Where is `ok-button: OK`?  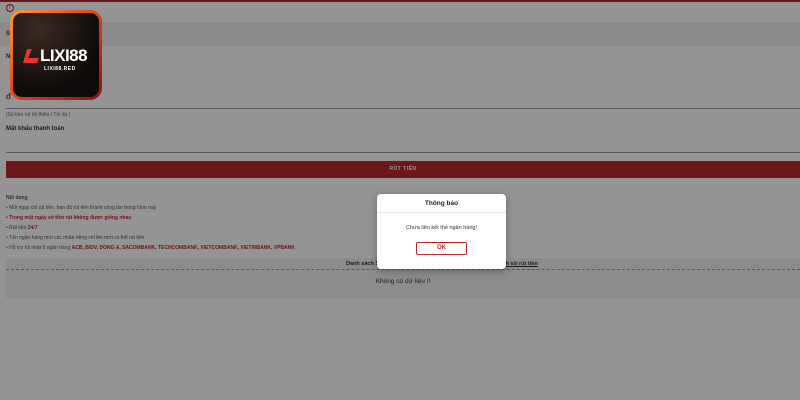
ok-button: OK is located at coordinates (441, 248).